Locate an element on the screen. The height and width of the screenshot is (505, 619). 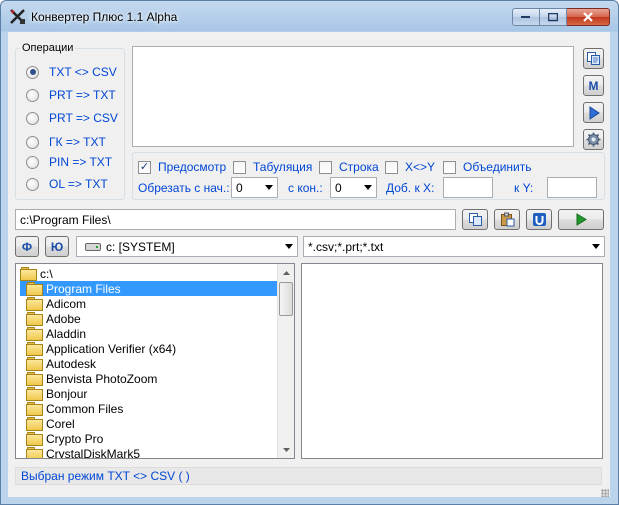
refresh-icon is located at coordinates (539, 219).